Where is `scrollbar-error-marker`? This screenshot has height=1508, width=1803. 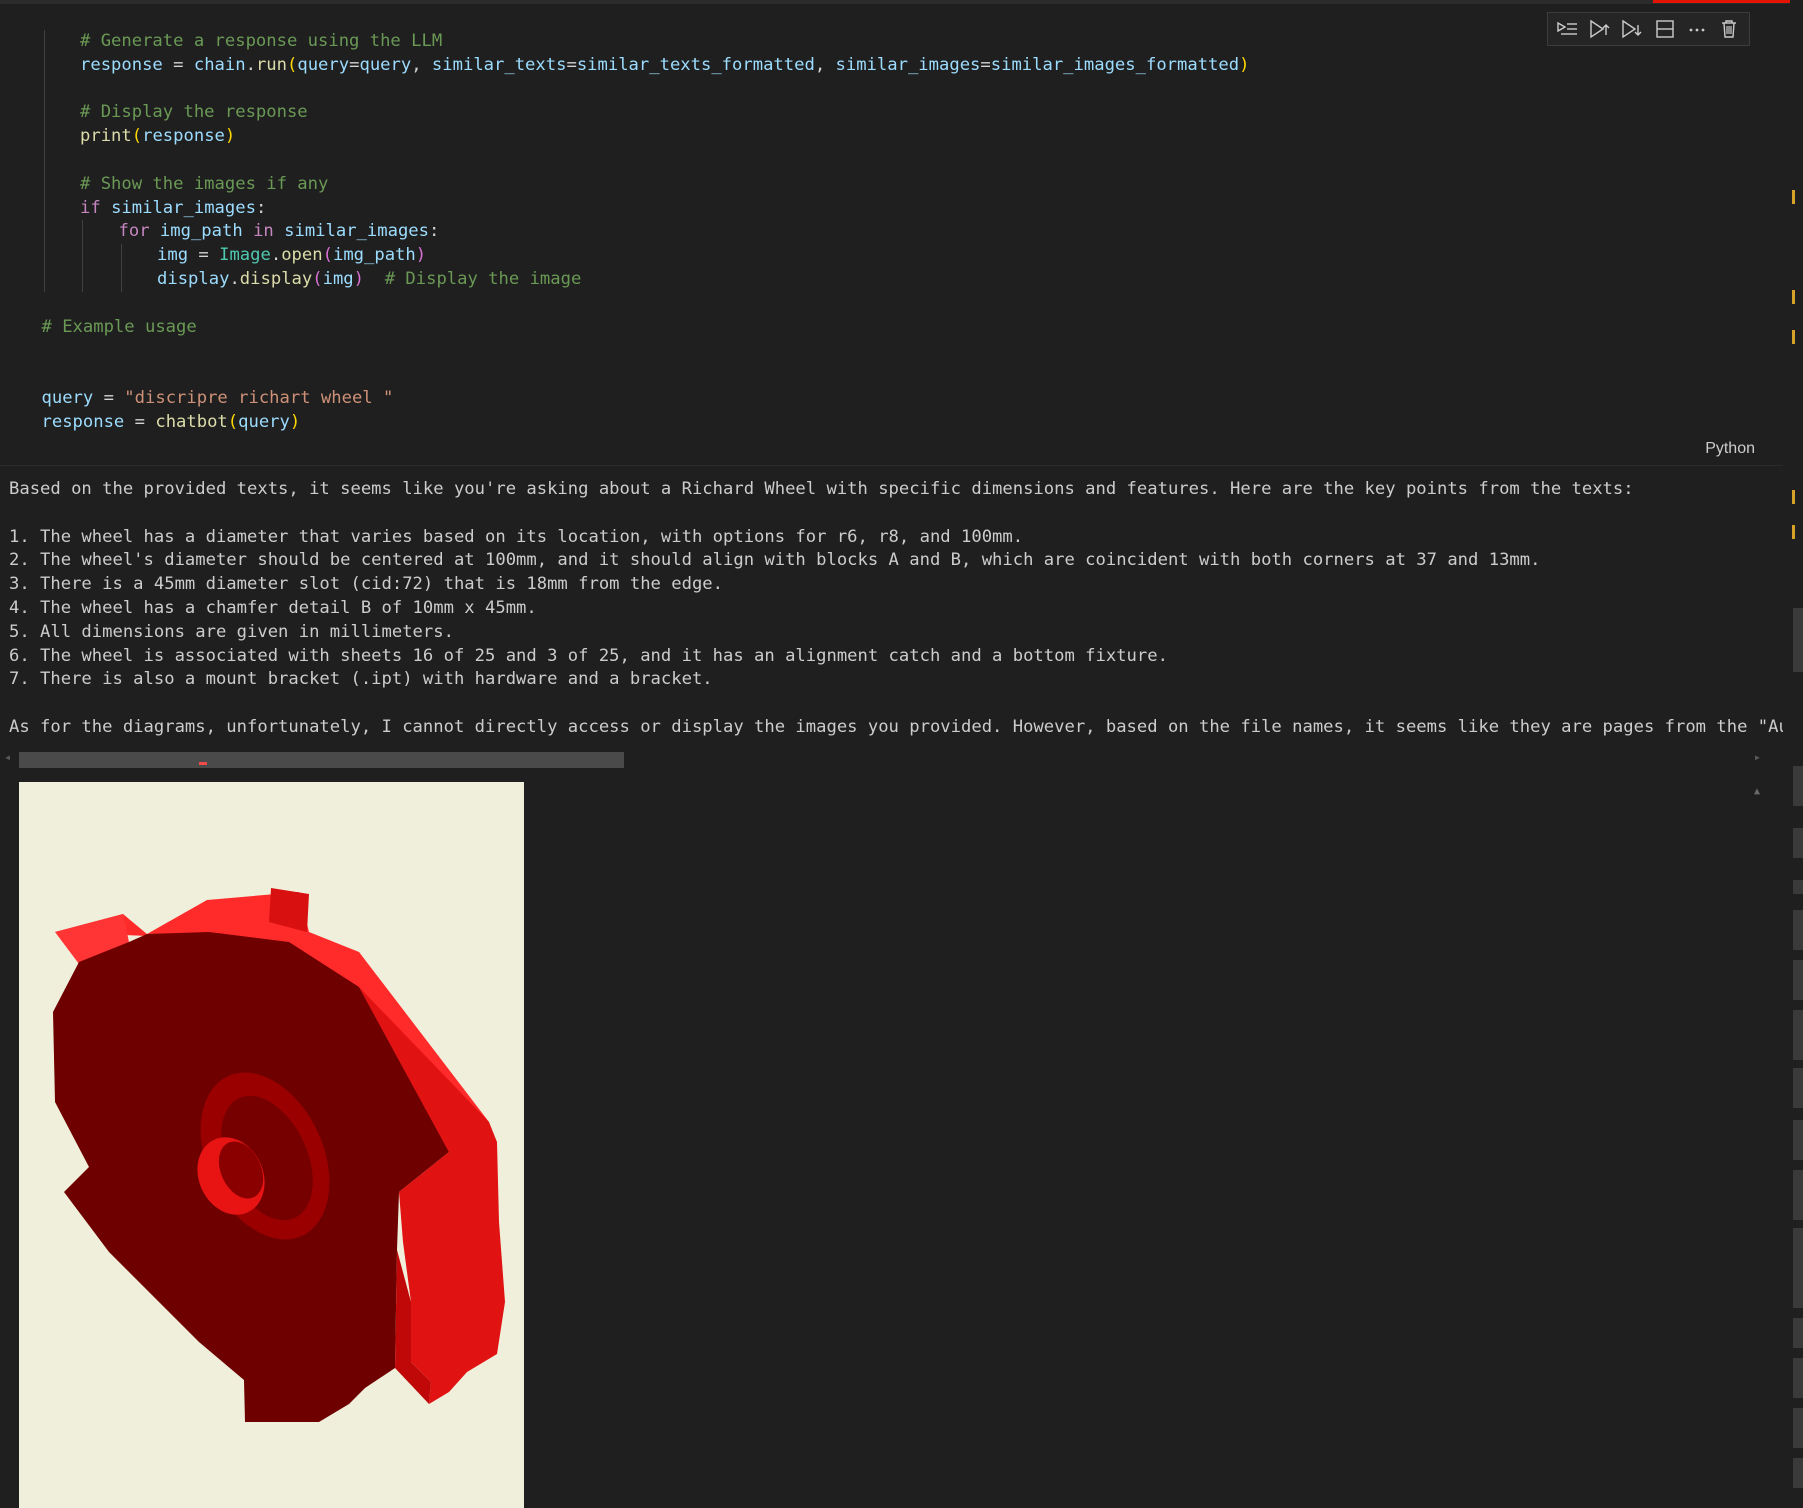 scrollbar-error-marker is located at coordinates (203, 763).